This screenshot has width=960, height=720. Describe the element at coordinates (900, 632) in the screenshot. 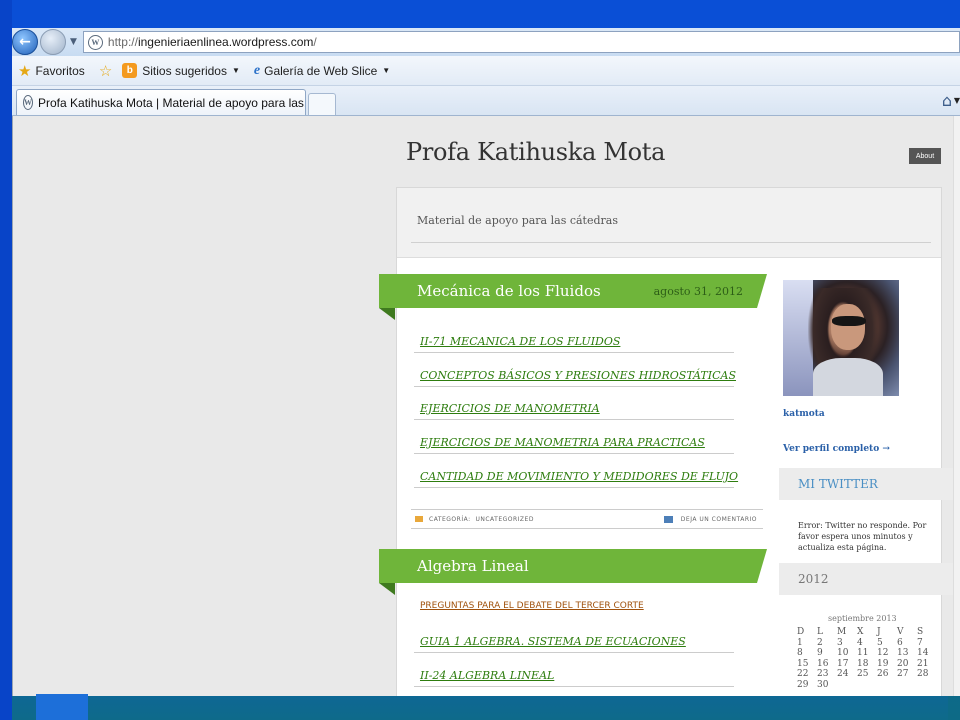

I see `calendar-day-header: V` at that location.